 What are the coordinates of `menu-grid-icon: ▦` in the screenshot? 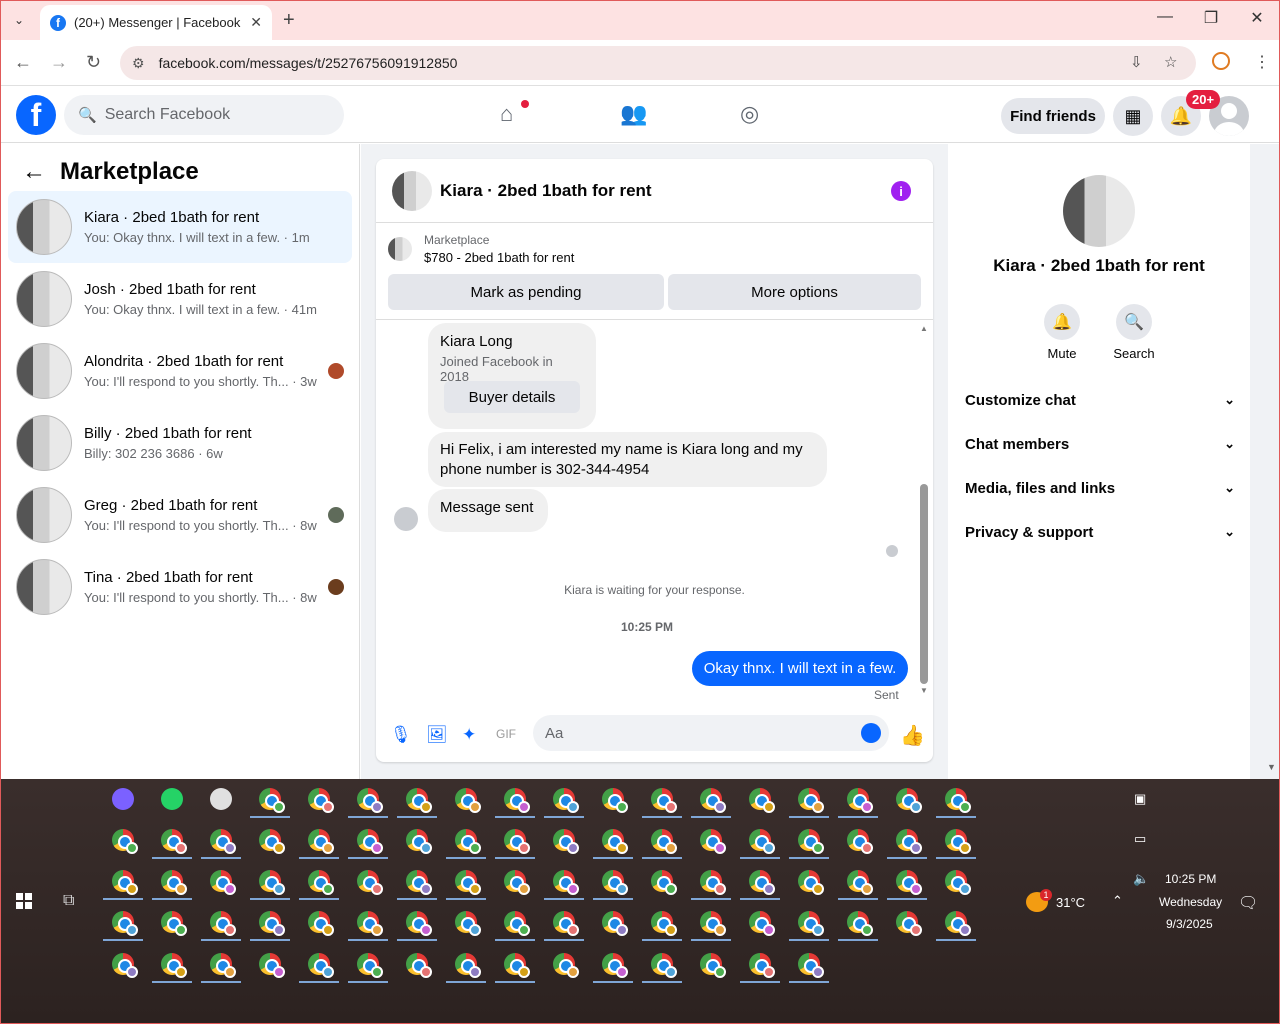 It's located at (1133, 116).